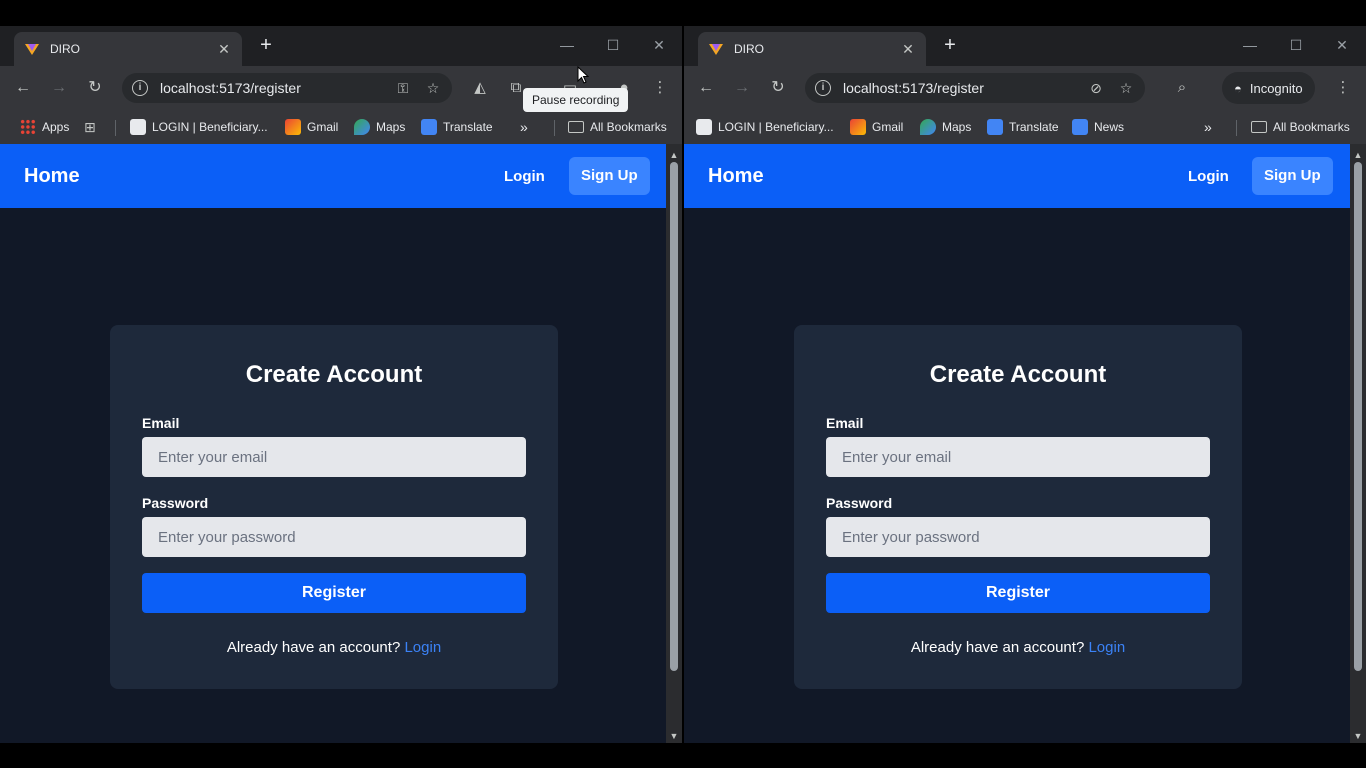 The height and width of the screenshot is (768, 1366). I want to click on apps-grid-icon, so click(28, 127).